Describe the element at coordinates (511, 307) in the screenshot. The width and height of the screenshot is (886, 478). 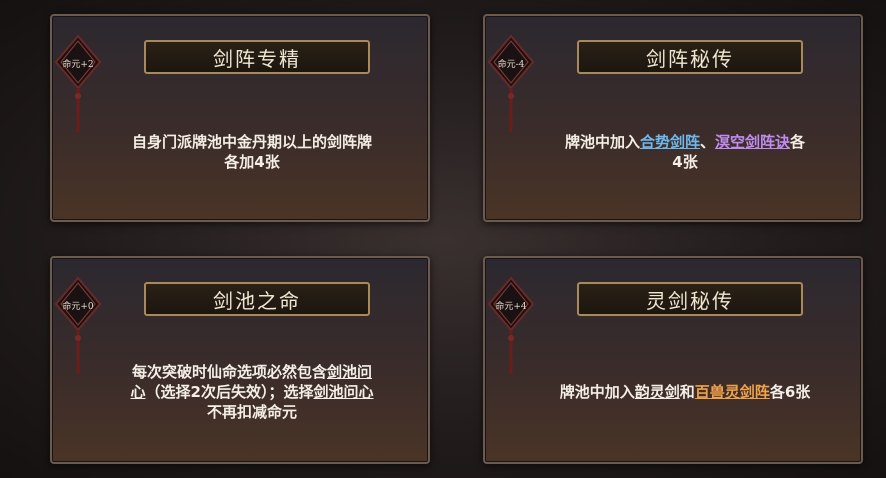
I see `destiny-value-label: 命元+4` at that location.